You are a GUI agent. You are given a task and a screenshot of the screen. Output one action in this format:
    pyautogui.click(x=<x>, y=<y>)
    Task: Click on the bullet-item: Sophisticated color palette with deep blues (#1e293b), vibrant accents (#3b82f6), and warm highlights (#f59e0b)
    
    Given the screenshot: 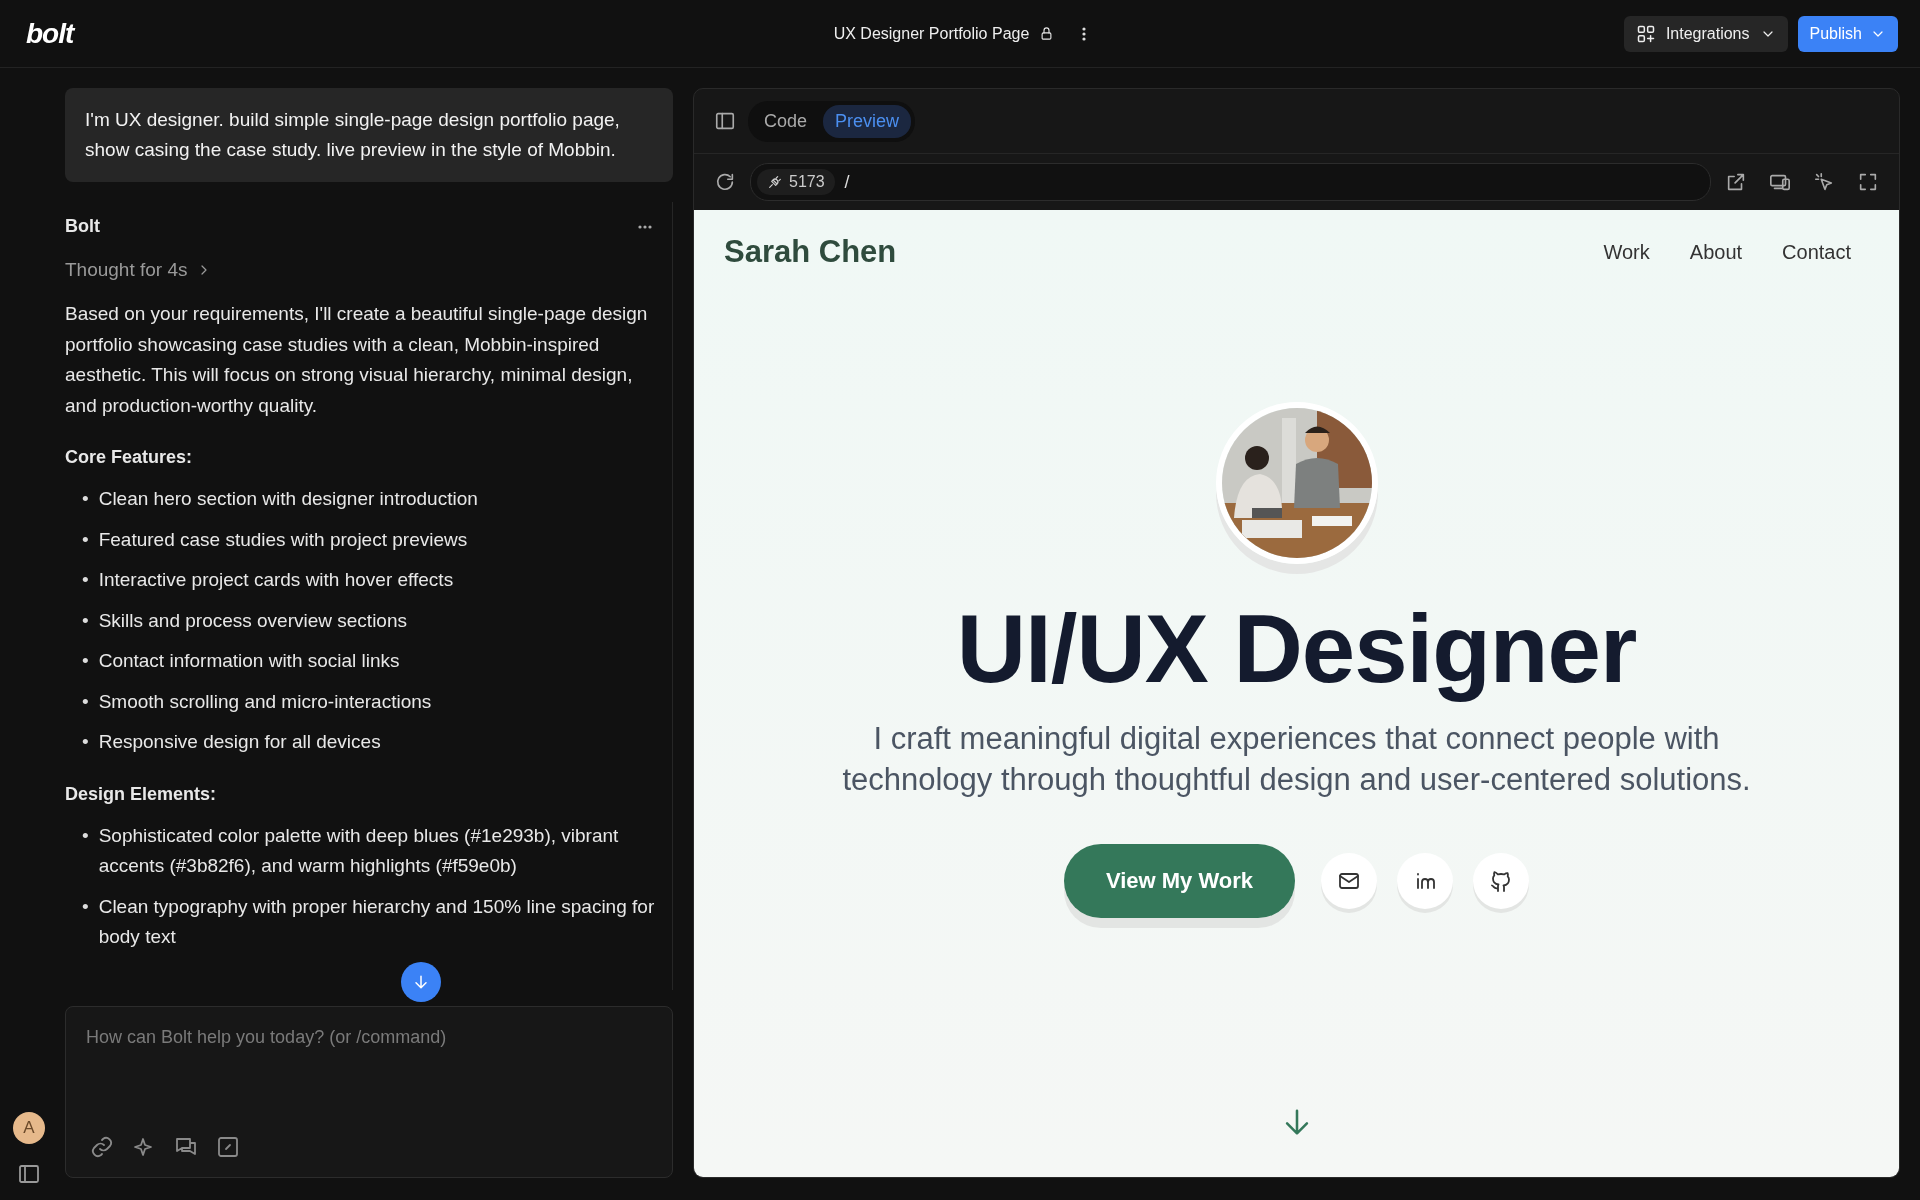 What is the action you would take?
    pyautogui.click(x=359, y=850)
    